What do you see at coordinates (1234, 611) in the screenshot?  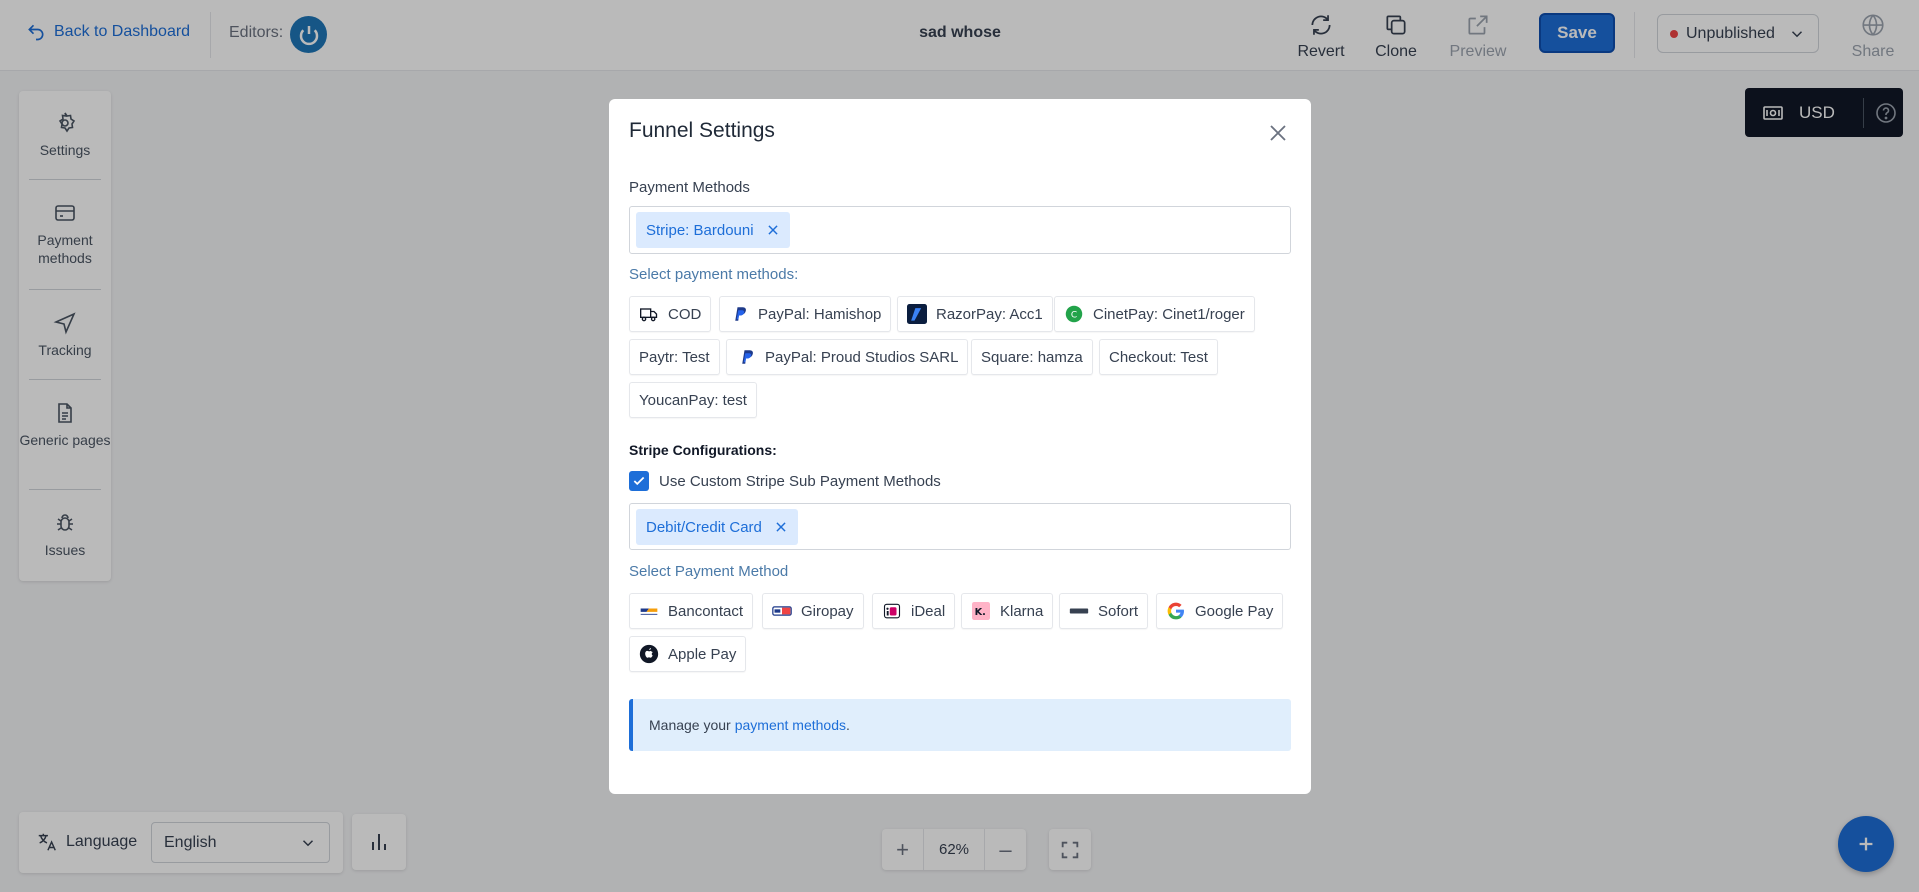 I see `option-label: Google Pay` at bounding box center [1234, 611].